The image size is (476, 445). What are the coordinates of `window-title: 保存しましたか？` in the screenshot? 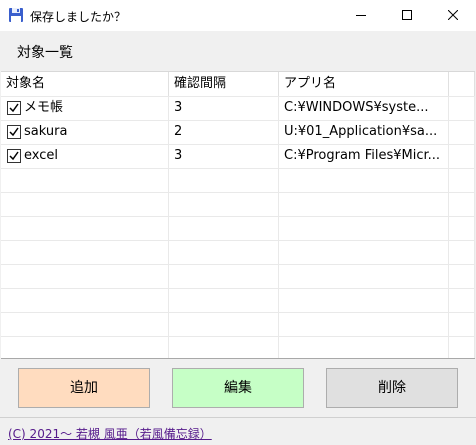 It's located at (78, 17).